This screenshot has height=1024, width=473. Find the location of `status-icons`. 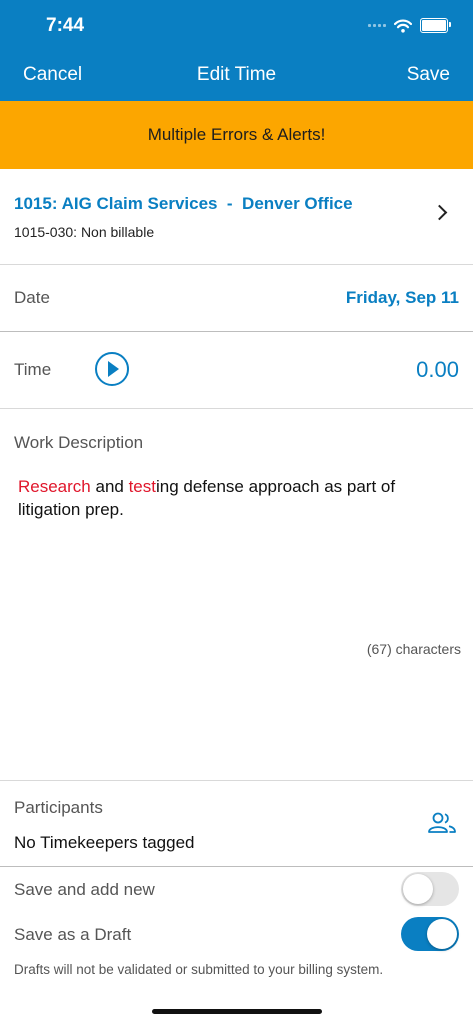

status-icons is located at coordinates (409, 25).